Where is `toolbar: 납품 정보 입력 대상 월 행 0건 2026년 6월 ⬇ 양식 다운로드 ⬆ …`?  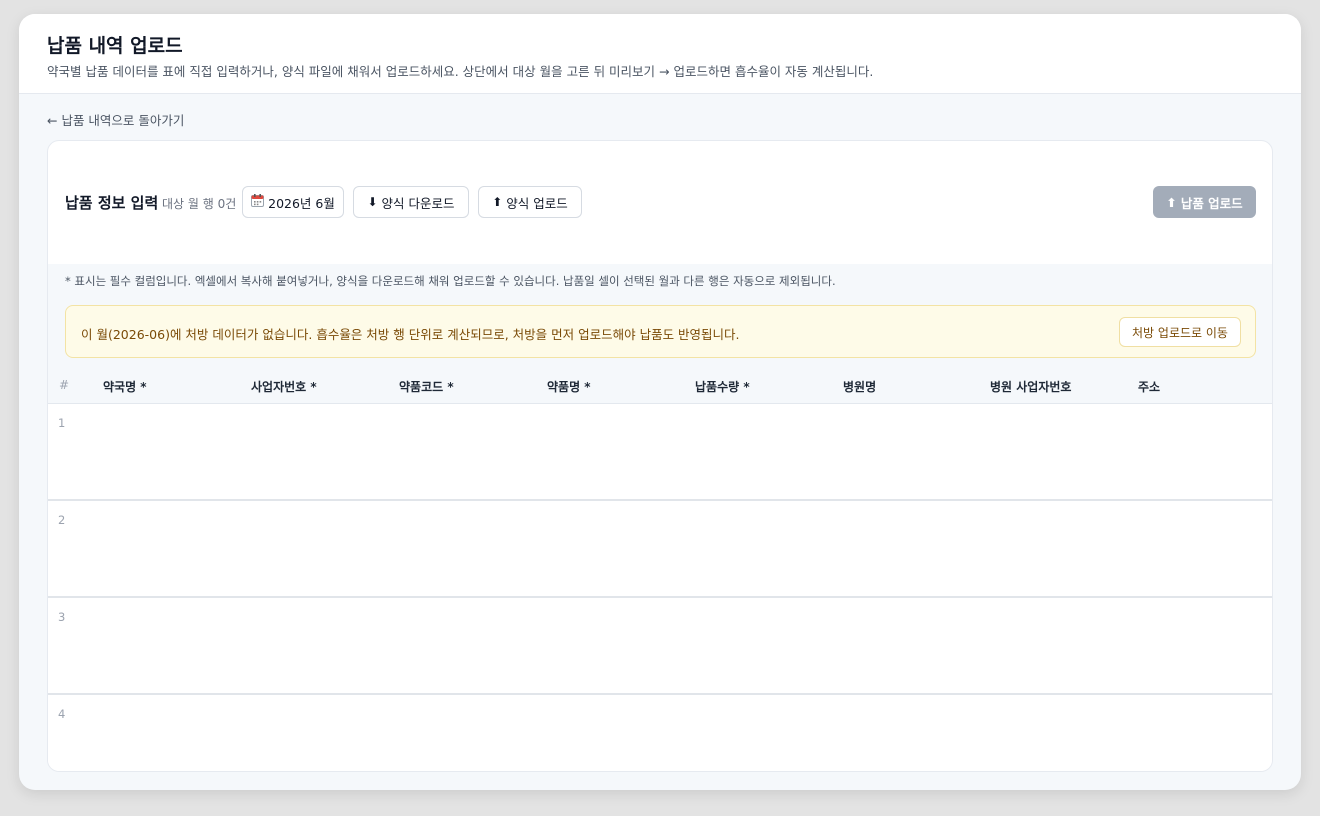
toolbar: 납품 정보 입력 대상 월 행 0건 2026년 6월 ⬇ 양식 다운로드 ⬆ … is located at coordinates (660, 202).